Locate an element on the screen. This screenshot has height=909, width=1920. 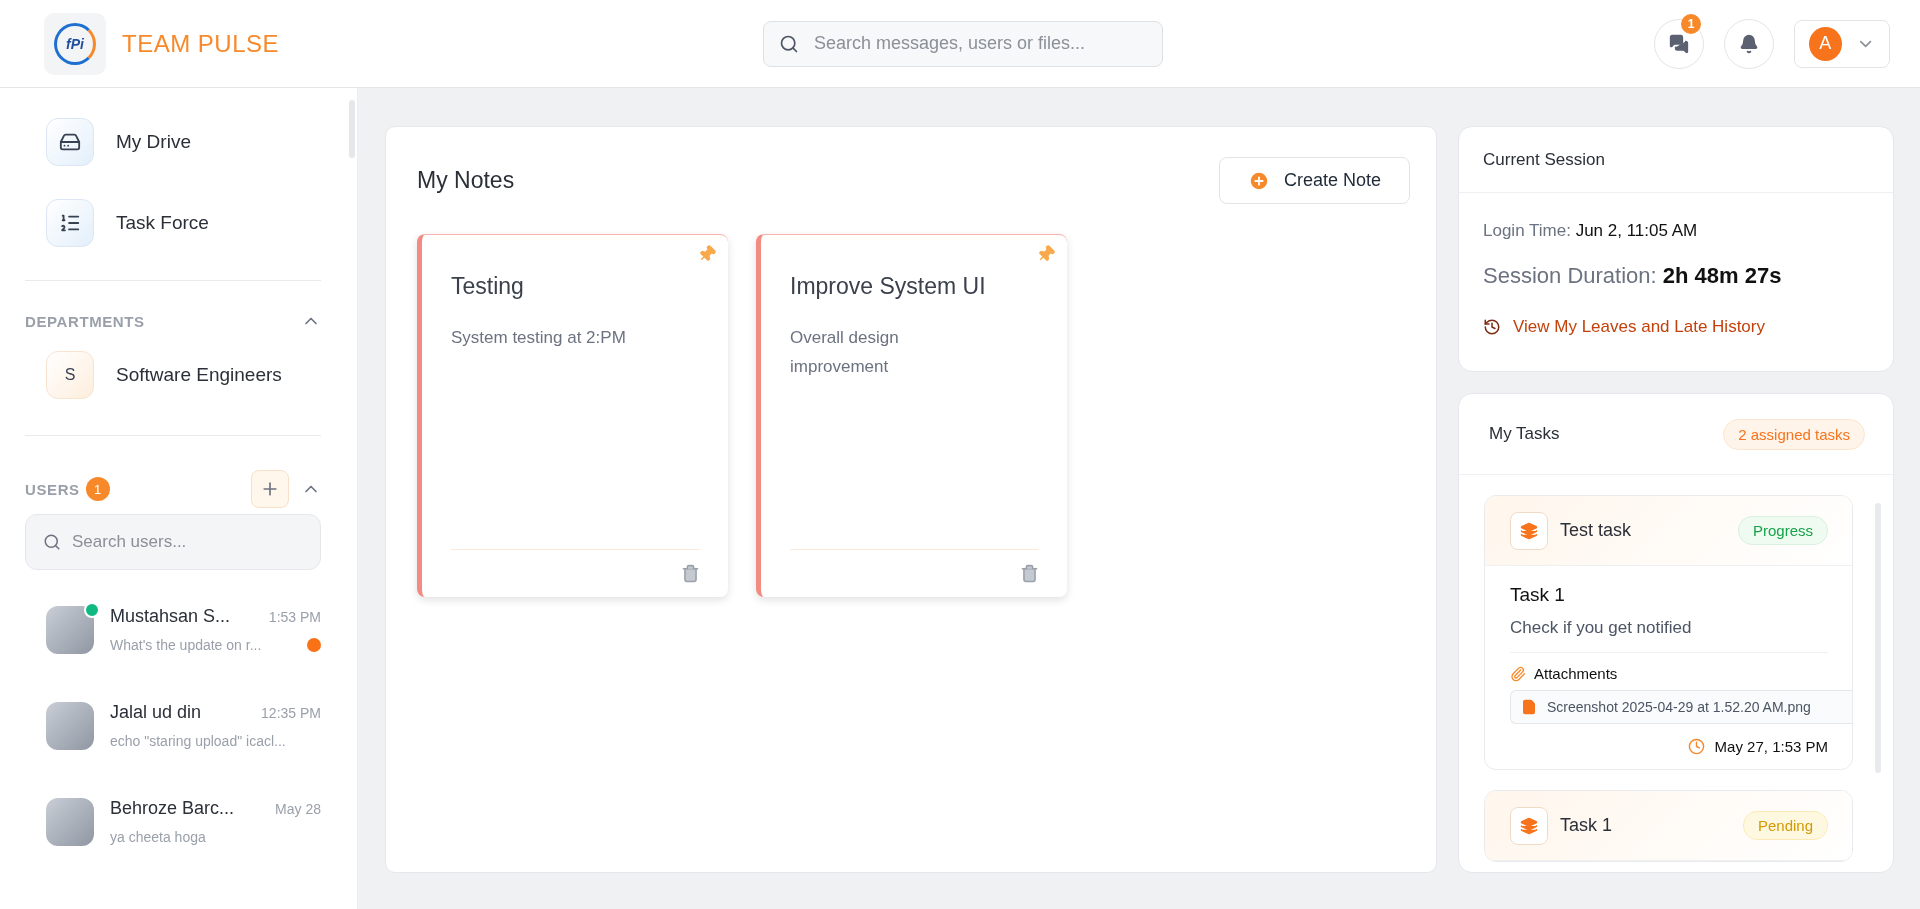
attachments-label: Attachments is located at coordinates (1576, 673).